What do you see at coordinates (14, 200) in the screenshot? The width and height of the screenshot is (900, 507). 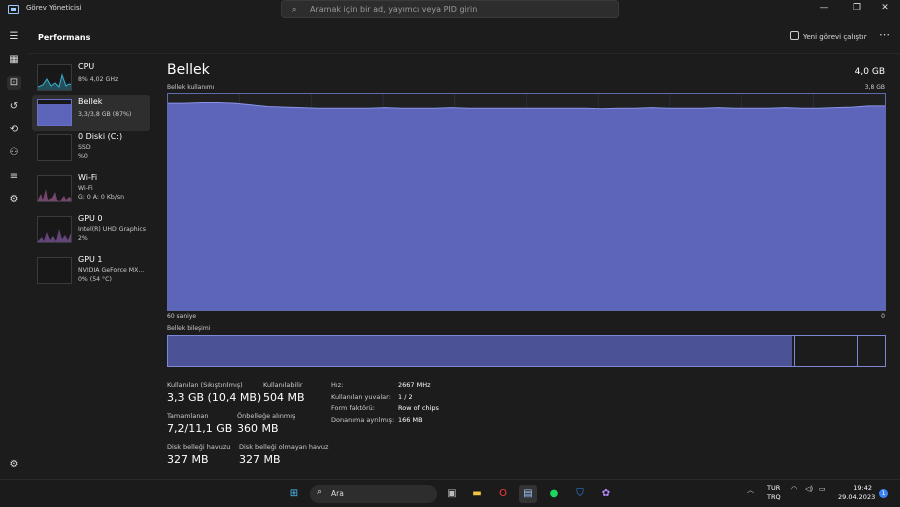 I see `services-icon: ⚙` at bounding box center [14, 200].